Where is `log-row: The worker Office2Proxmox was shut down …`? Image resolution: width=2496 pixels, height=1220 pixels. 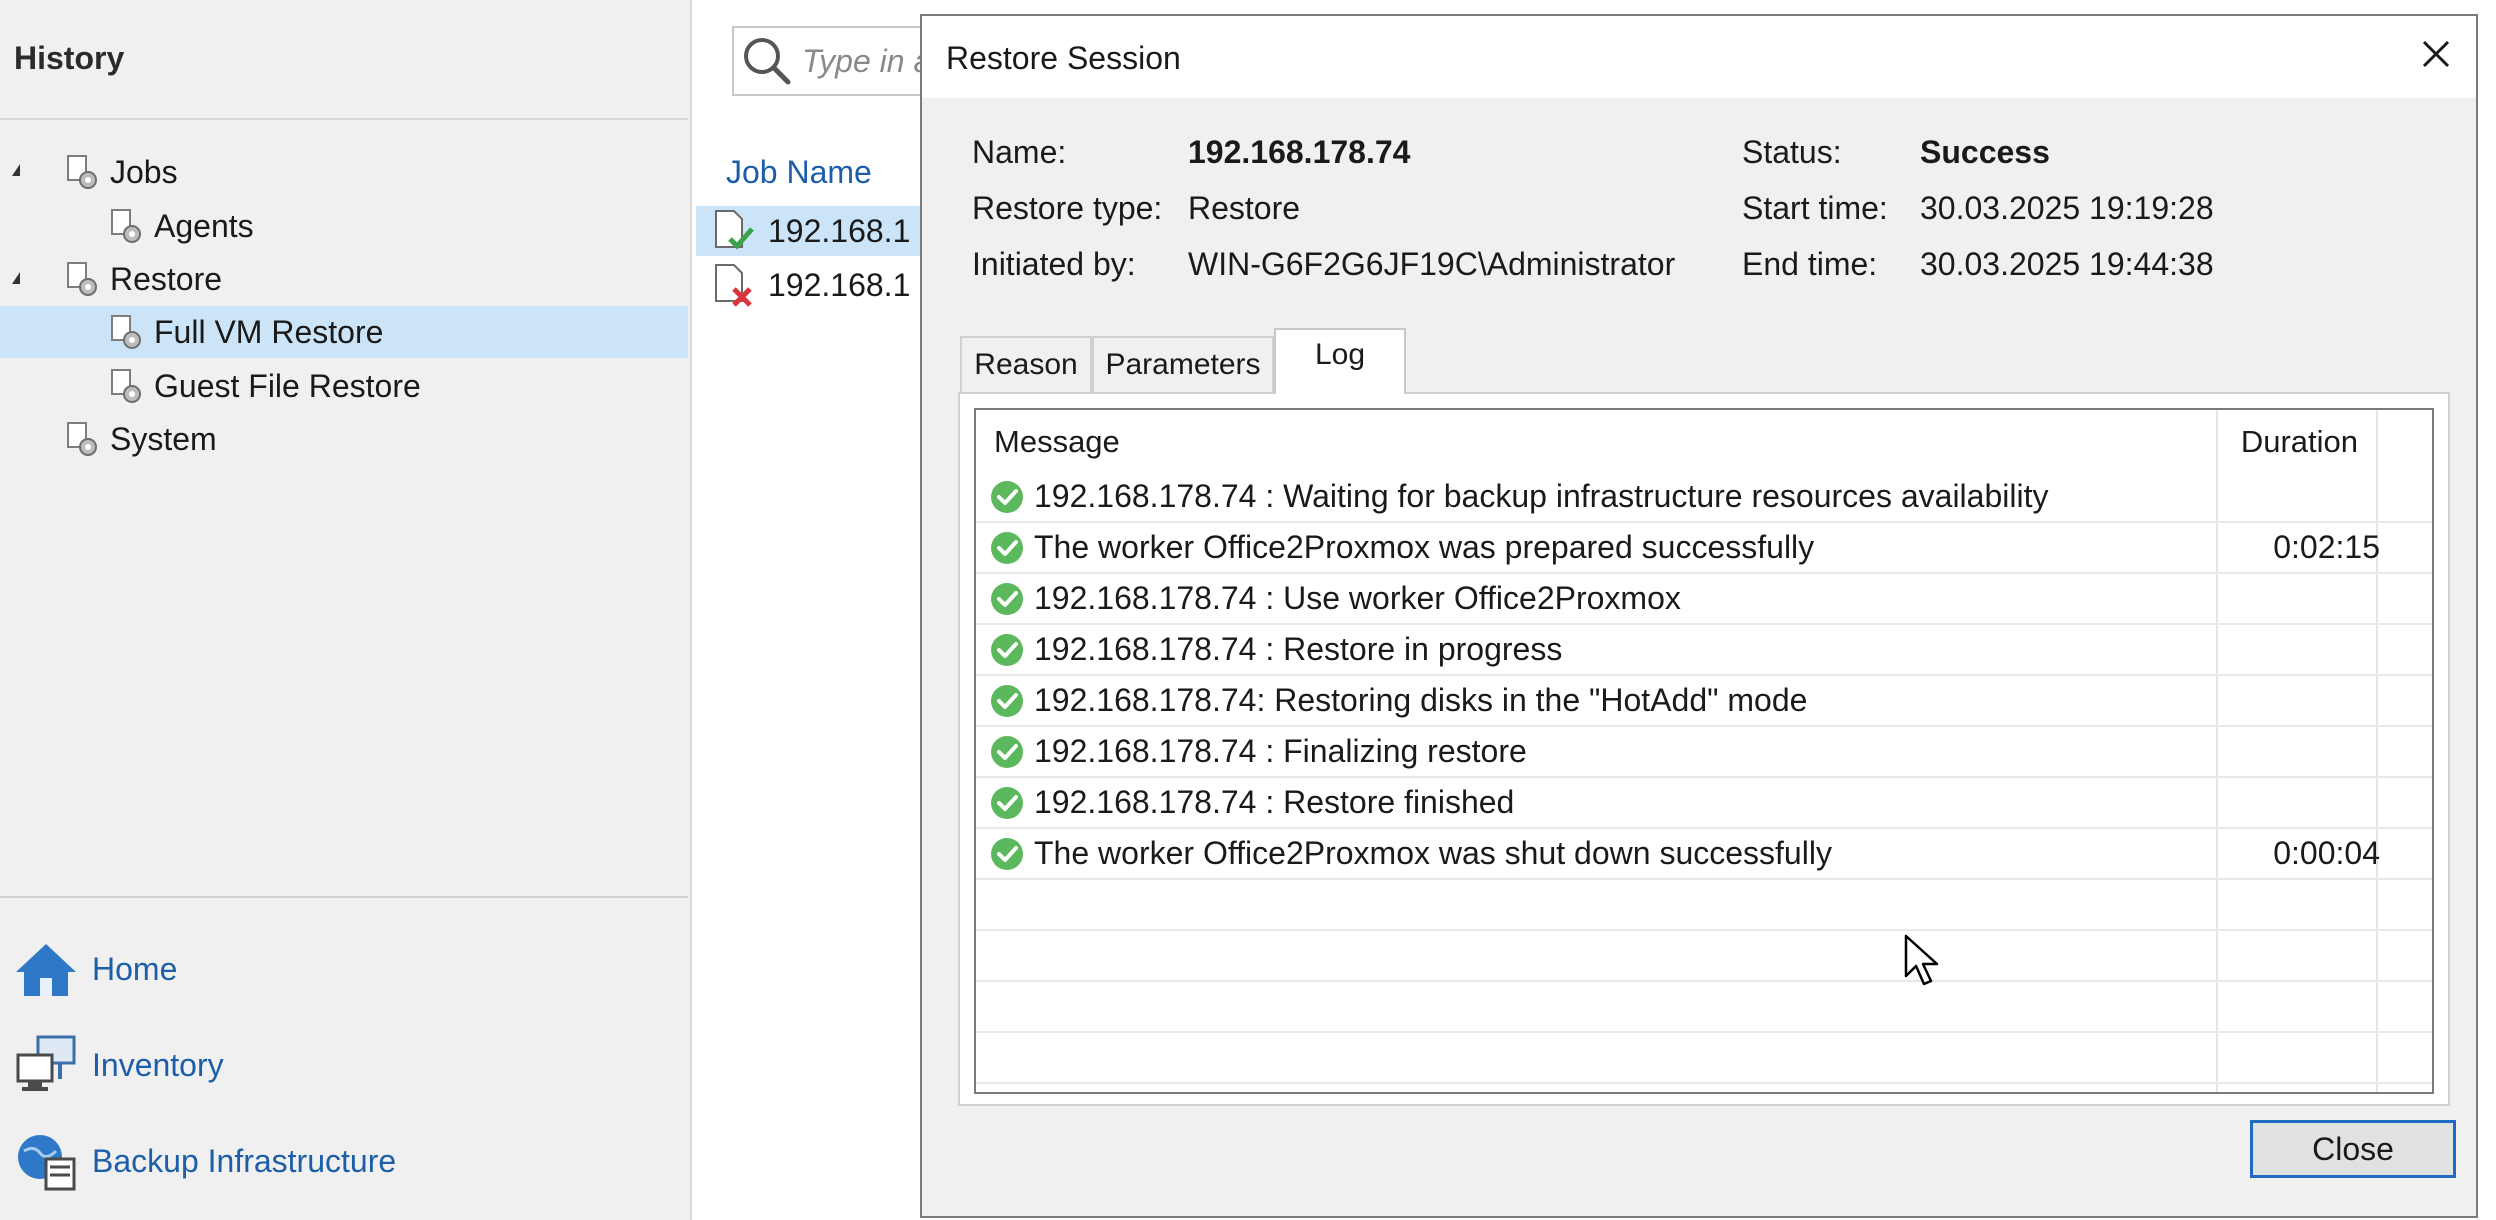
log-row: The worker Office2Proxmox was shut down … is located at coordinates (1704, 854).